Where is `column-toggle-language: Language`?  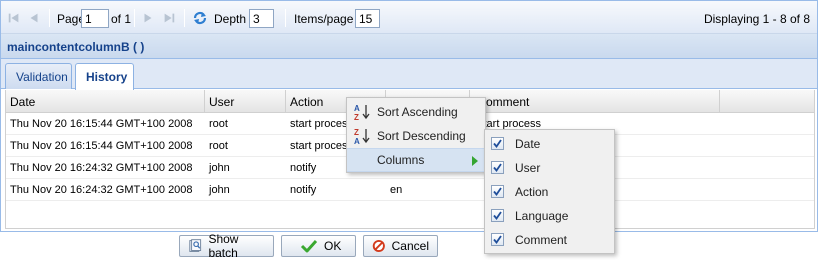
column-toggle-language: Language is located at coordinates (549, 216).